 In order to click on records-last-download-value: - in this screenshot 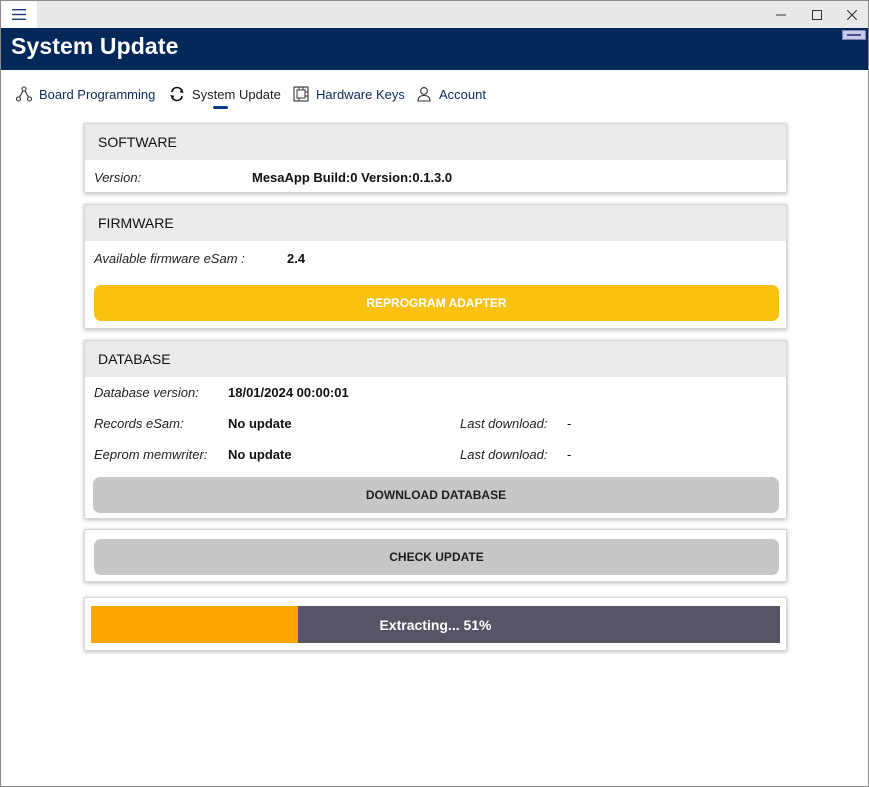, I will do `click(569, 423)`.